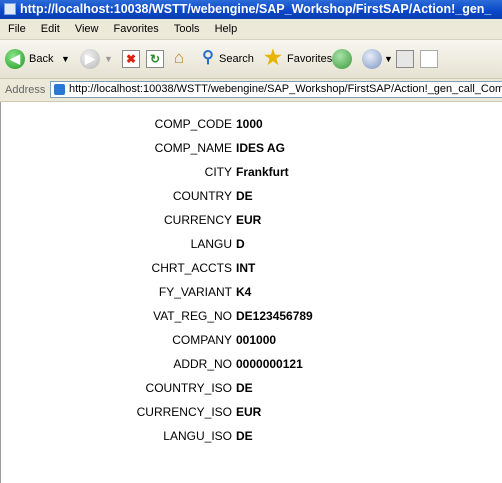 This screenshot has height=483, width=502. I want to click on field-row: CITY Frankfurt, so click(251, 172).